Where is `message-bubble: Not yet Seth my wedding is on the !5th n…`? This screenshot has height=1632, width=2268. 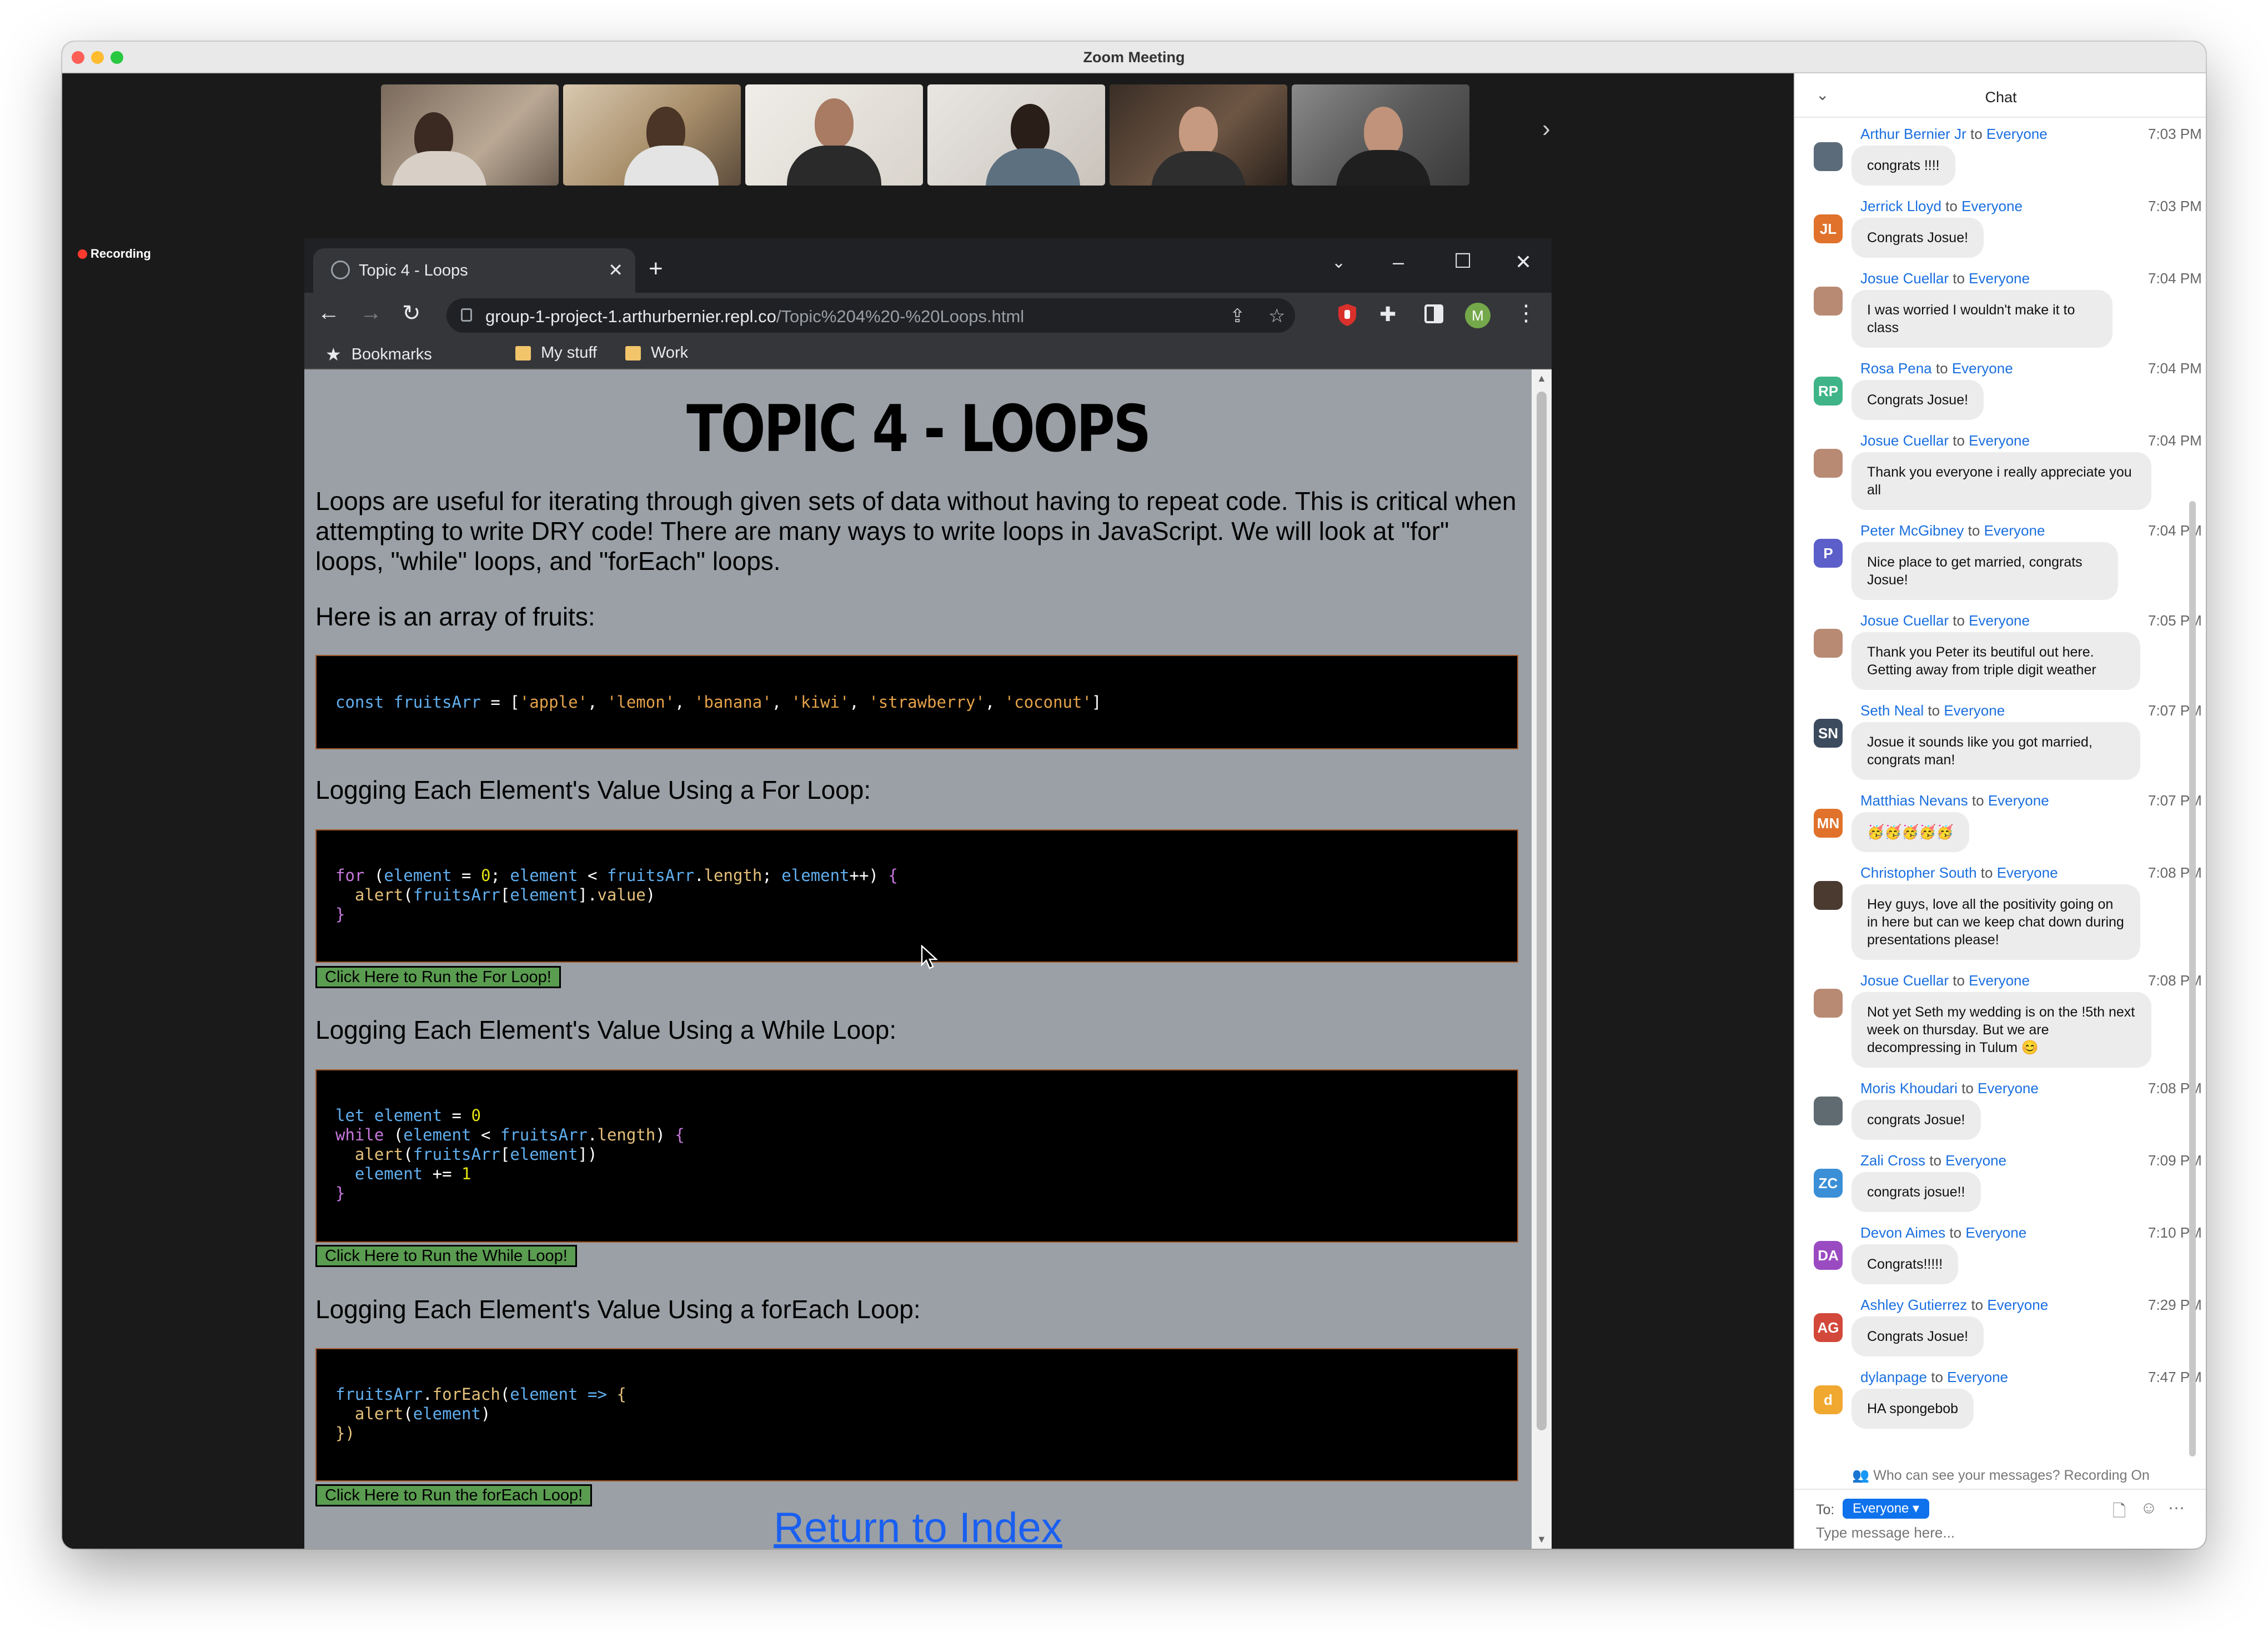
message-bubble: Not yet Seth my wedding is on the !5th n… is located at coordinates (2001, 1030).